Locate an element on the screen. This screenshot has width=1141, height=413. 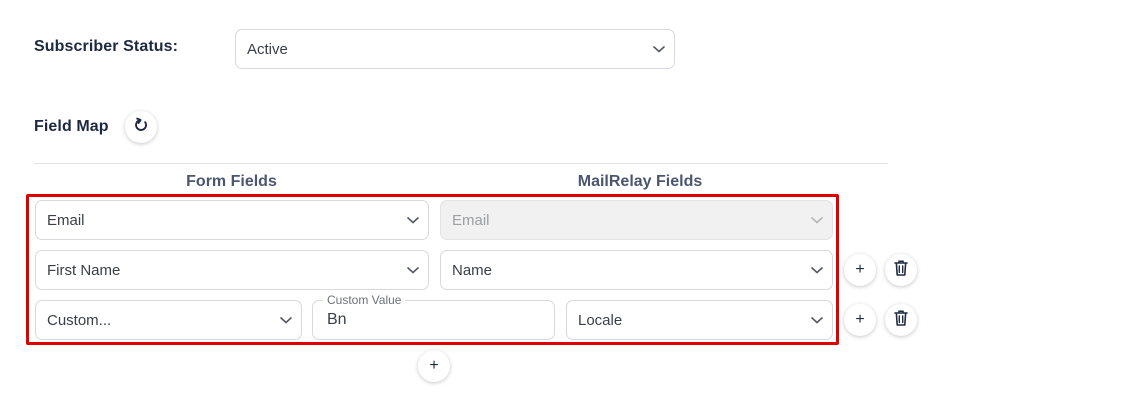
row3-delete-button is located at coordinates (901, 320).